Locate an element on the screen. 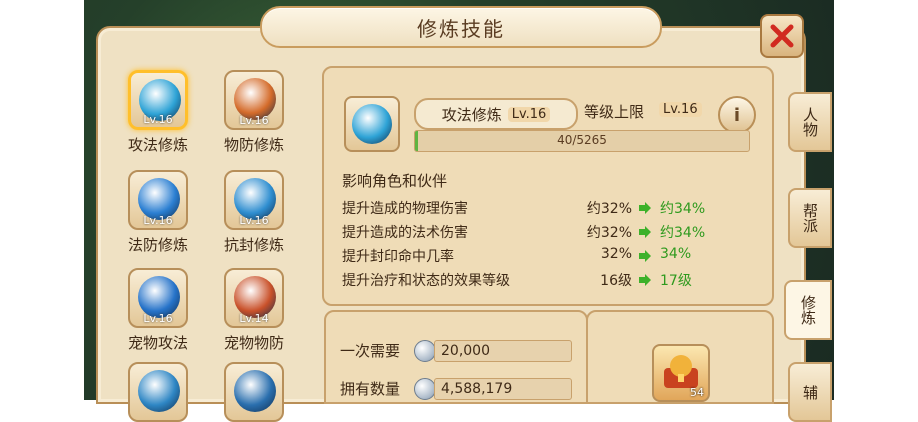 This screenshot has width=918, height=422. close-button is located at coordinates (782, 36).